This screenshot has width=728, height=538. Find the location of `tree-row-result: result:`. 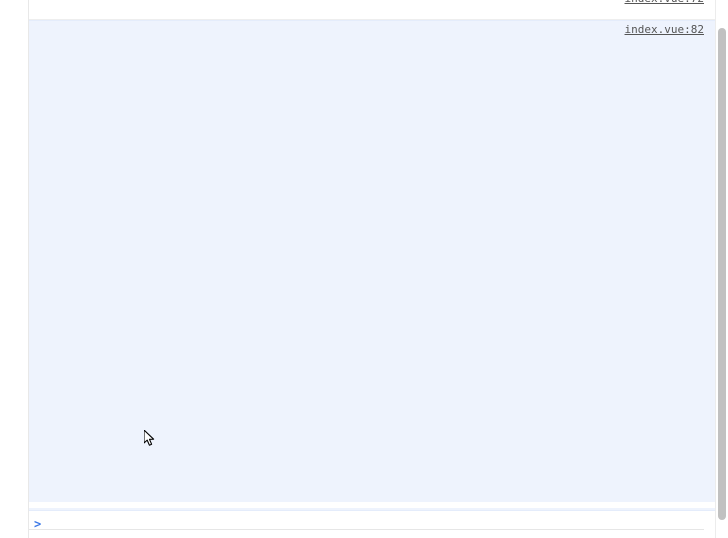

tree-row-result: result: is located at coordinates (358, 110).